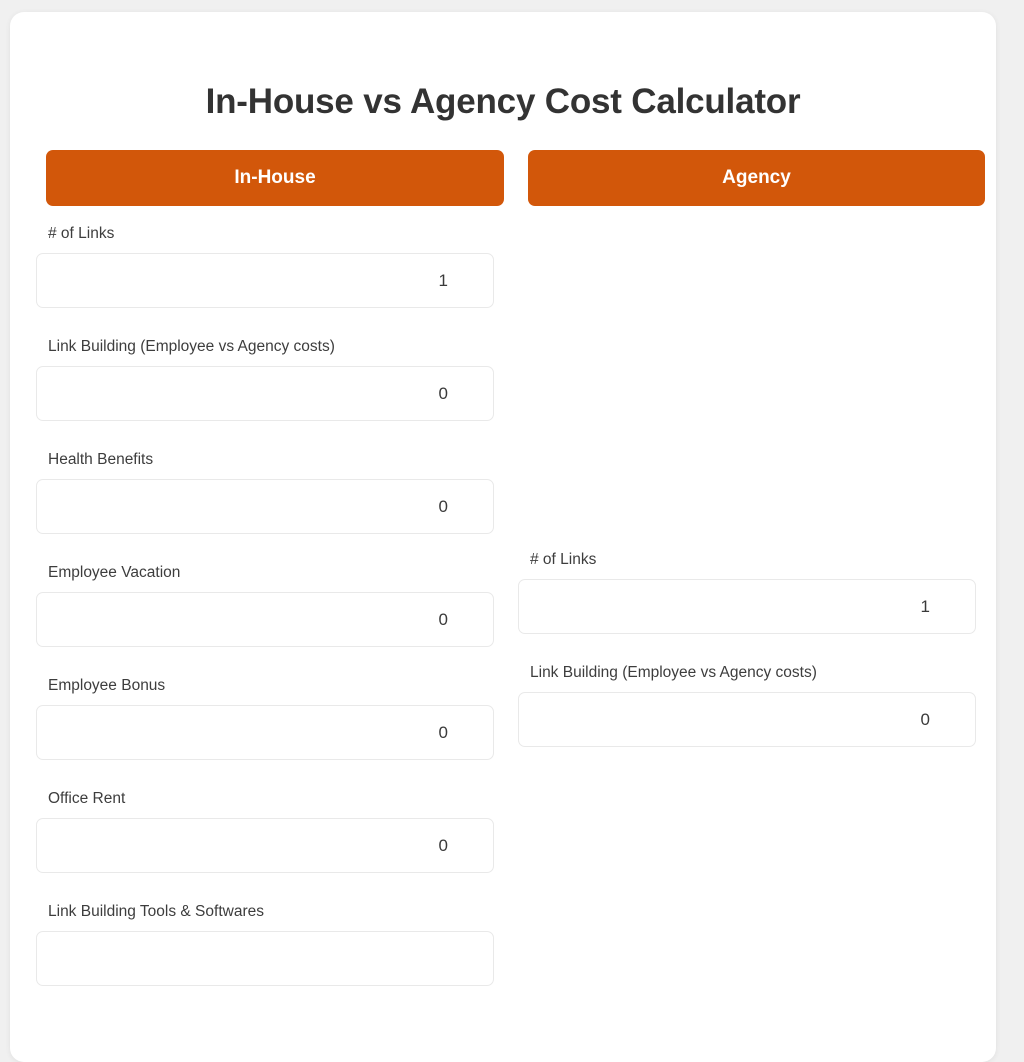  What do you see at coordinates (275, 178) in the screenshot?
I see `tab-in-house: In-House` at bounding box center [275, 178].